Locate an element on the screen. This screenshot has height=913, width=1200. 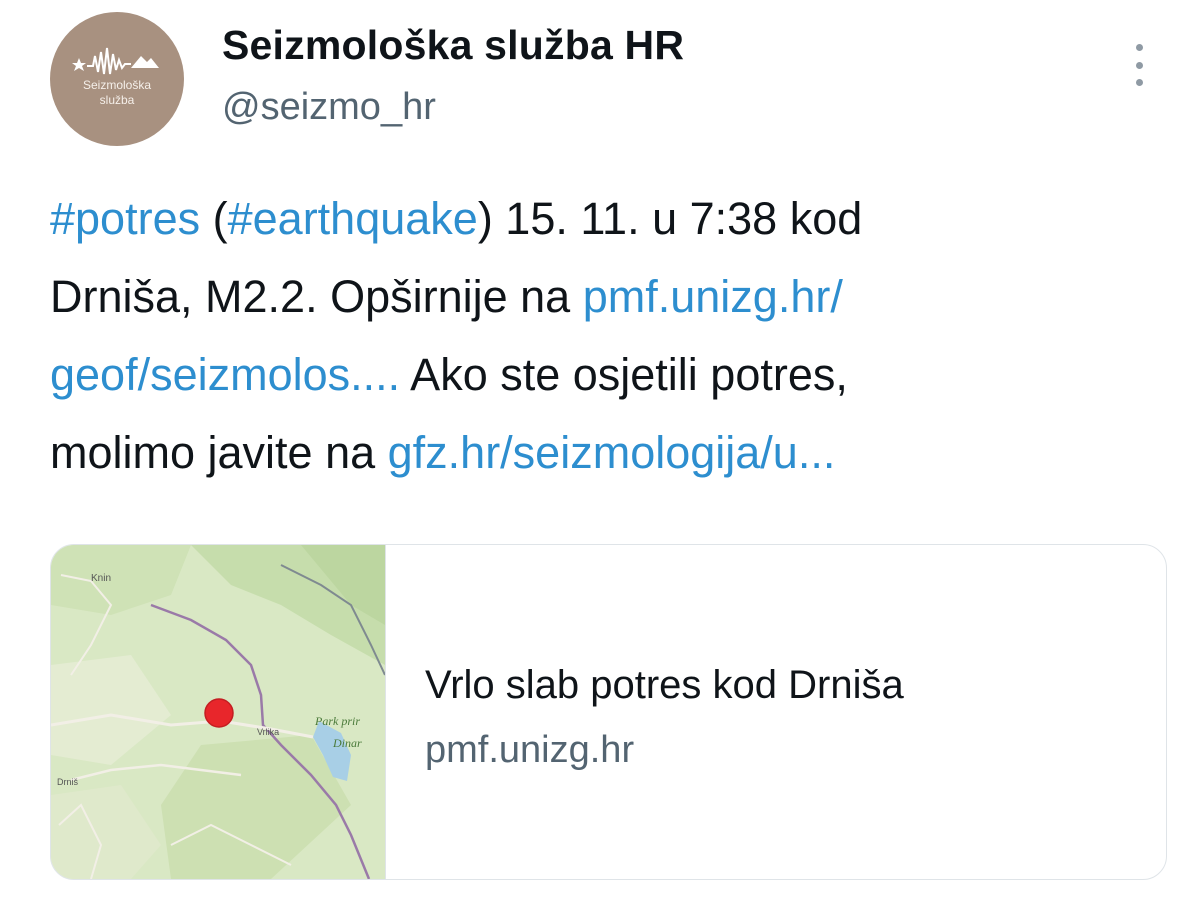
map-label-vrlika: Vrlika is located at coordinates (268, 732).